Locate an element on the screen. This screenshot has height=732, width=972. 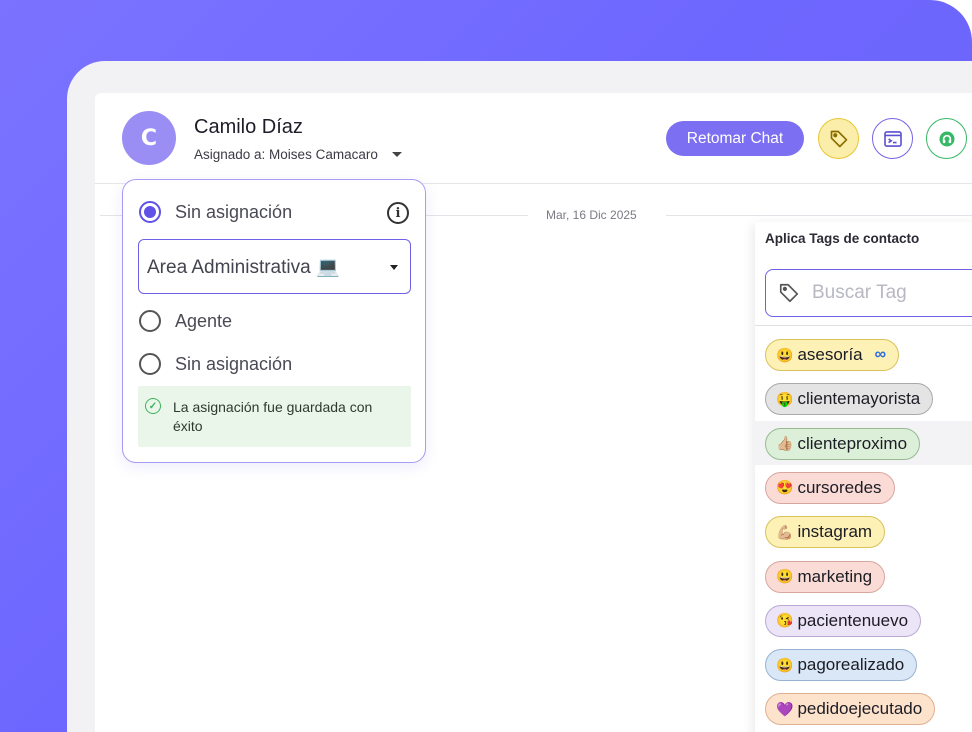
tag-label: marketing is located at coordinates (835, 576).